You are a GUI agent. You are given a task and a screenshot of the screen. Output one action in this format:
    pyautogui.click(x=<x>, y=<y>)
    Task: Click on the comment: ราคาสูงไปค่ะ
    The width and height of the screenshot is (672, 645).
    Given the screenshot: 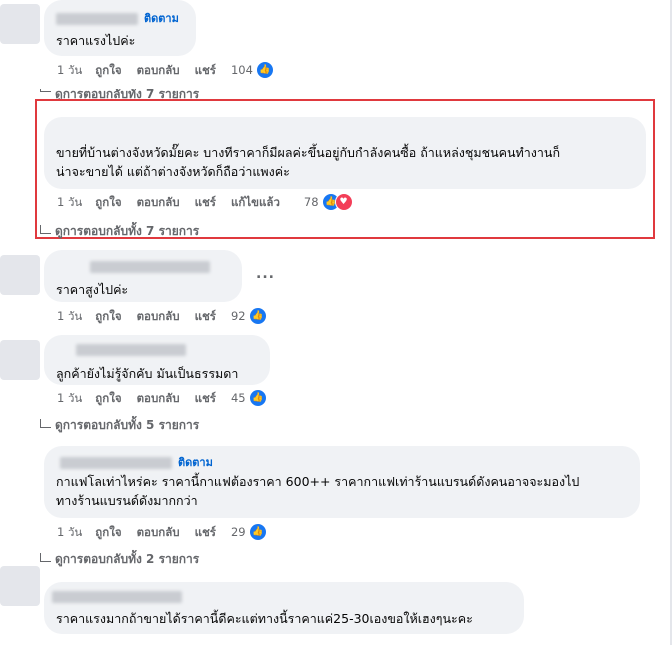 What is the action you would take?
    pyautogui.click(x=143, y=276)
    